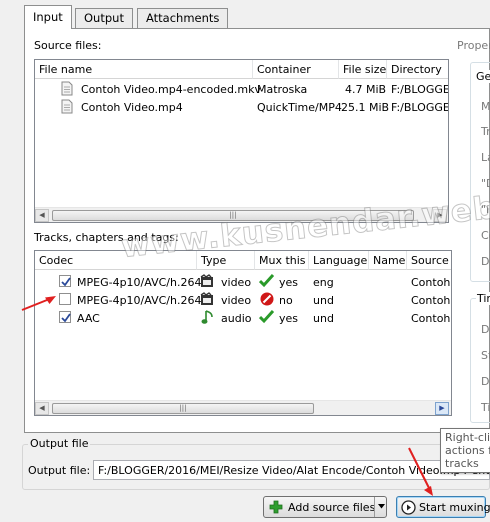 This screenshot has width=490, height=522. I want to click on column-header-directory: Directory, so click(417, 69).